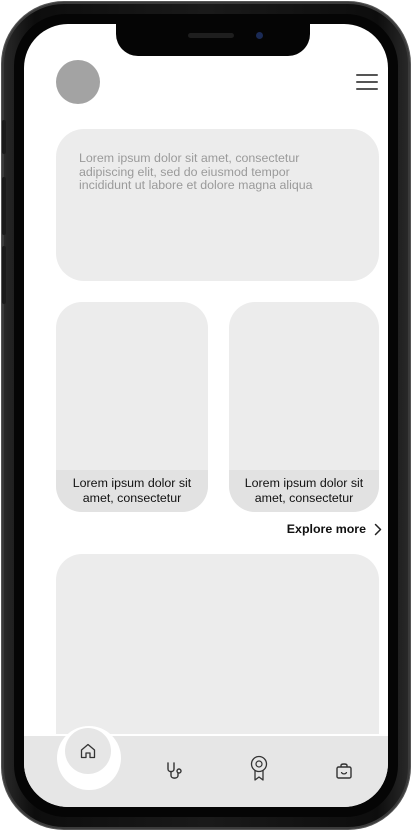  I want to click on feature-card-2: Lorem ipsum dolor sit amet, consectetur, so click(304, 407).